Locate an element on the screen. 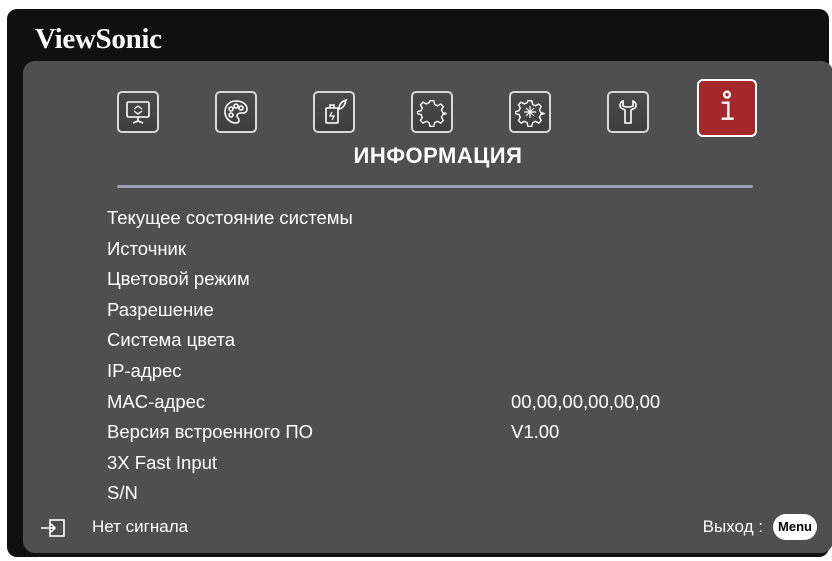 The height and width of the screenshot is (561, 832). osd-footer: Нет сигнала Выход : Menu is located at coordinates (427, 529).